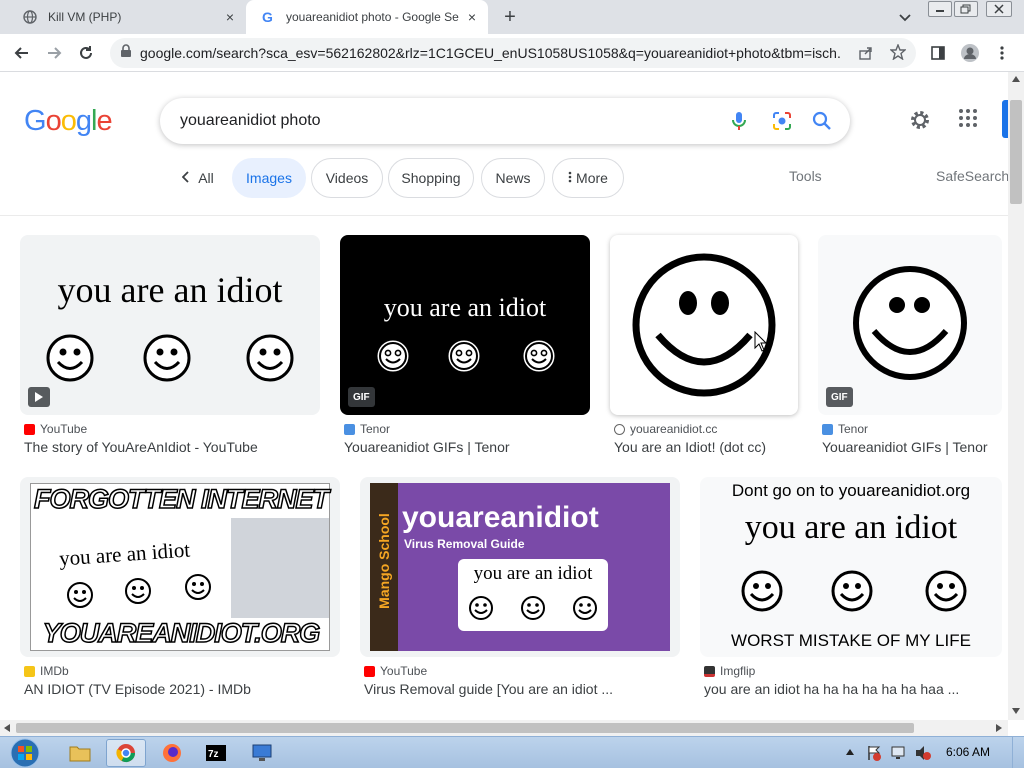 The height and width of the screenshot is (768, 1024). I want to click on remote-desktop-icon, so click(262, 753).